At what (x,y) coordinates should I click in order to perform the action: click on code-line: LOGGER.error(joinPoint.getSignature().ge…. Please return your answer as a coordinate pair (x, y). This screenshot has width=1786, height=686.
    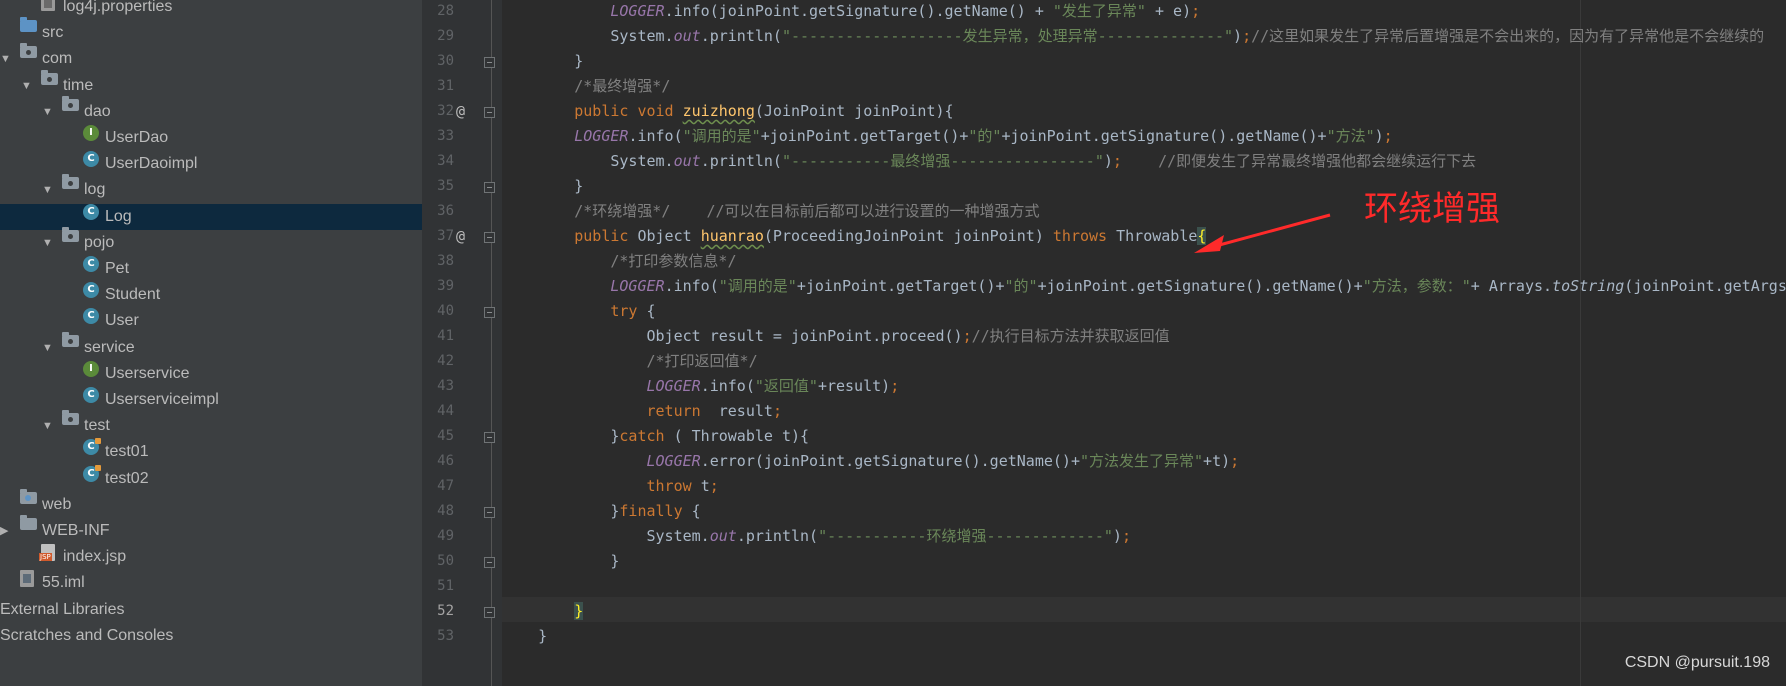
    Looking at the image, I should click on (870, 461).